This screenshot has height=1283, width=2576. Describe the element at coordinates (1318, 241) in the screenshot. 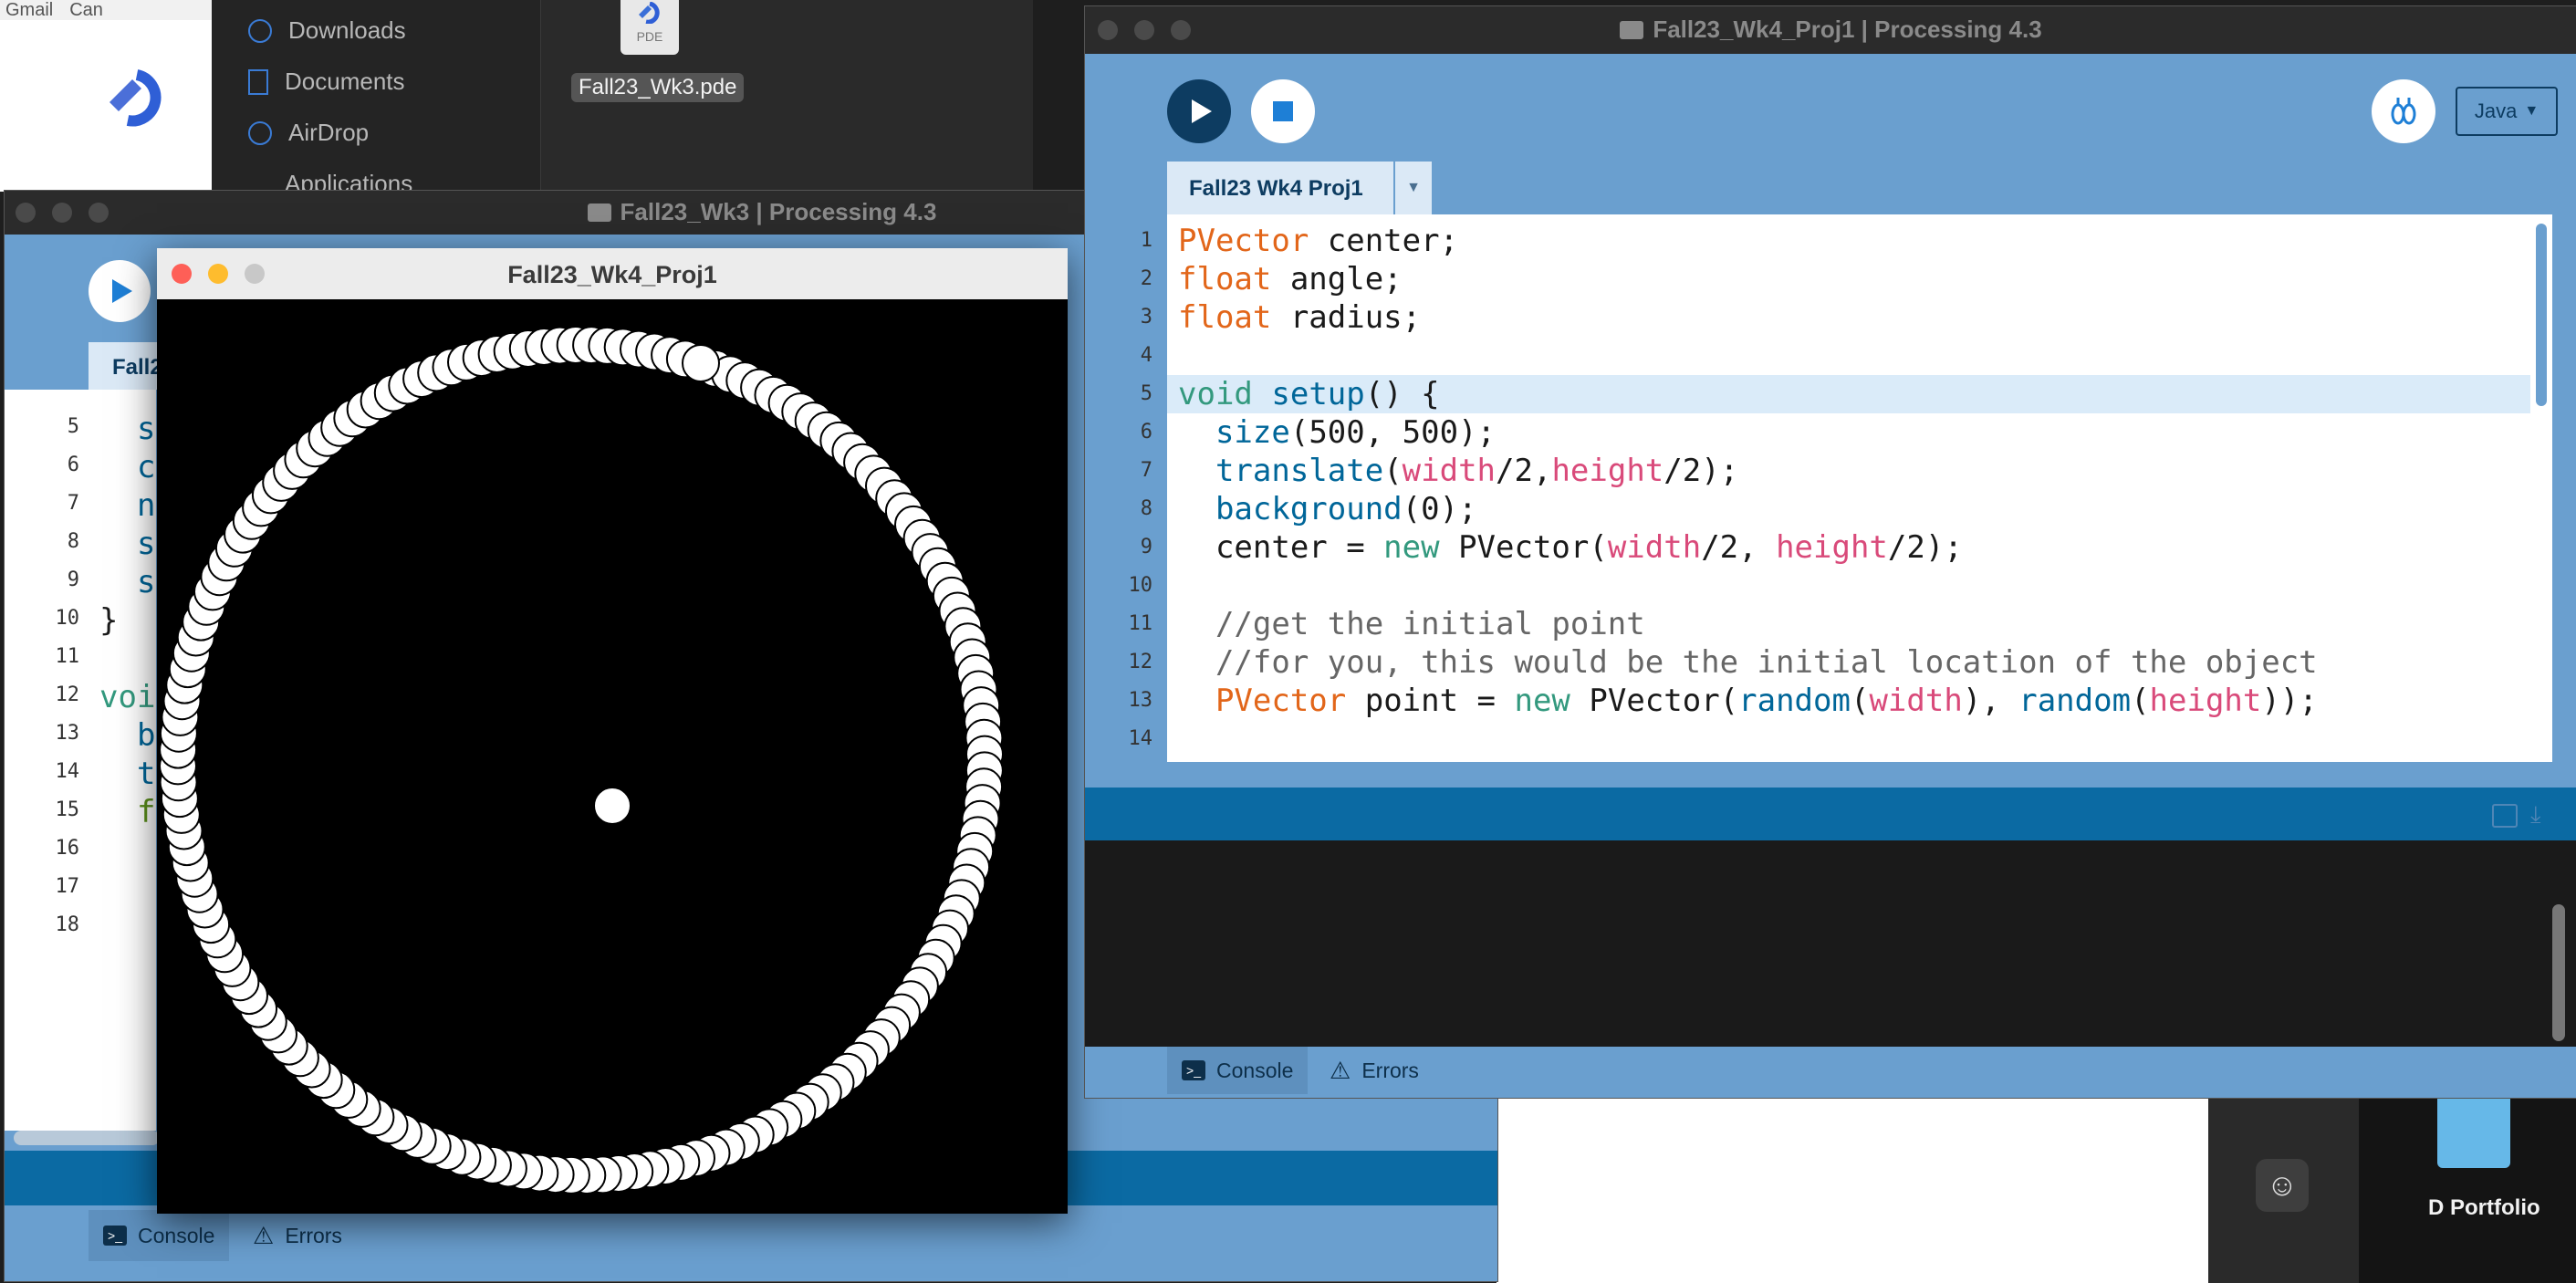

I see `code-line-1: PVector center;` at that location.